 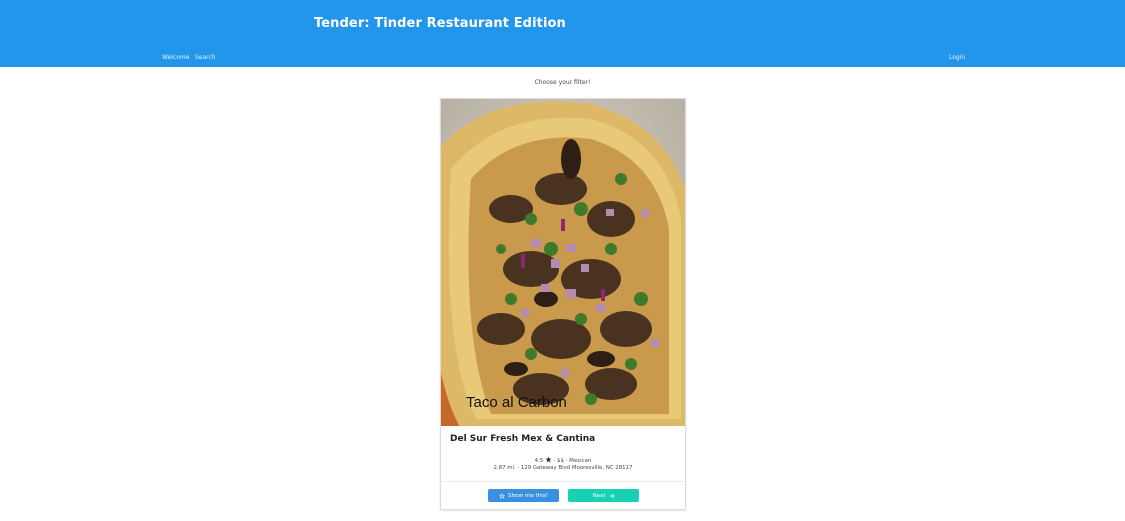 What do you see at coordinates (563, 495) in the screenshot?
I see `card-footer: Show me this! Next` at bounding box center [563, 495].